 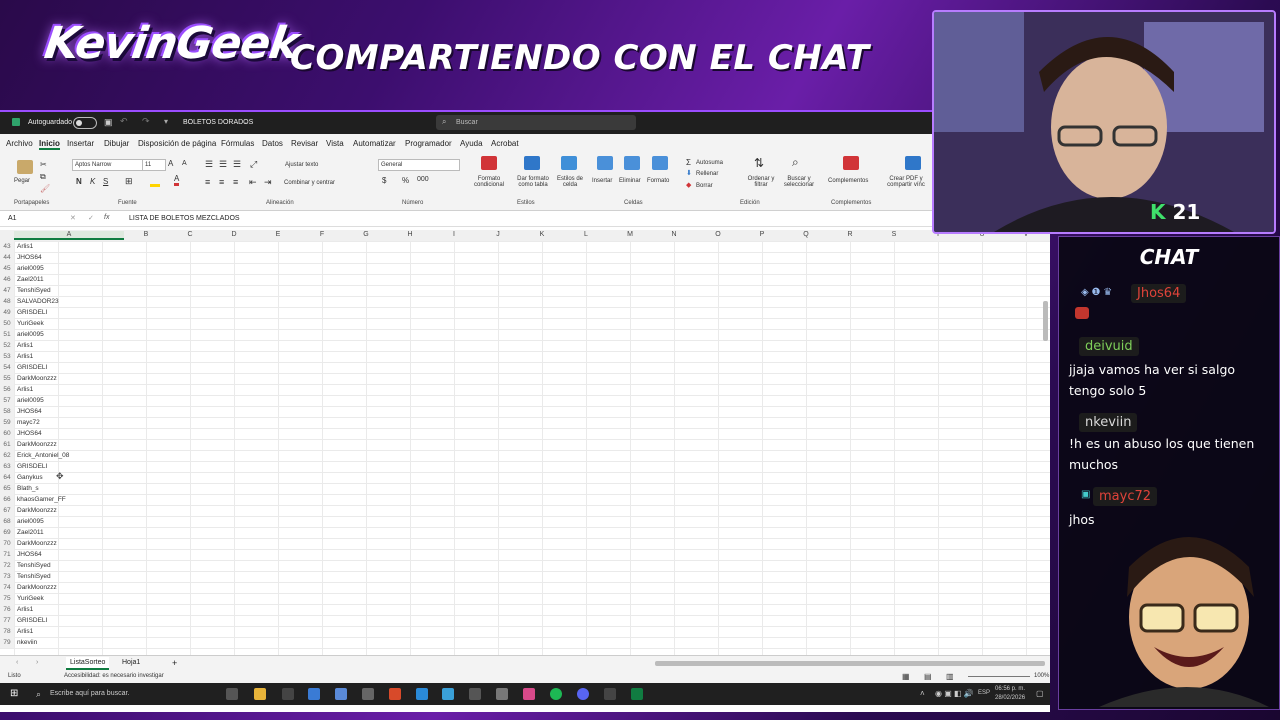 I want to click on decrease-indent-icon: ⇤, so click(x=253, y=182).